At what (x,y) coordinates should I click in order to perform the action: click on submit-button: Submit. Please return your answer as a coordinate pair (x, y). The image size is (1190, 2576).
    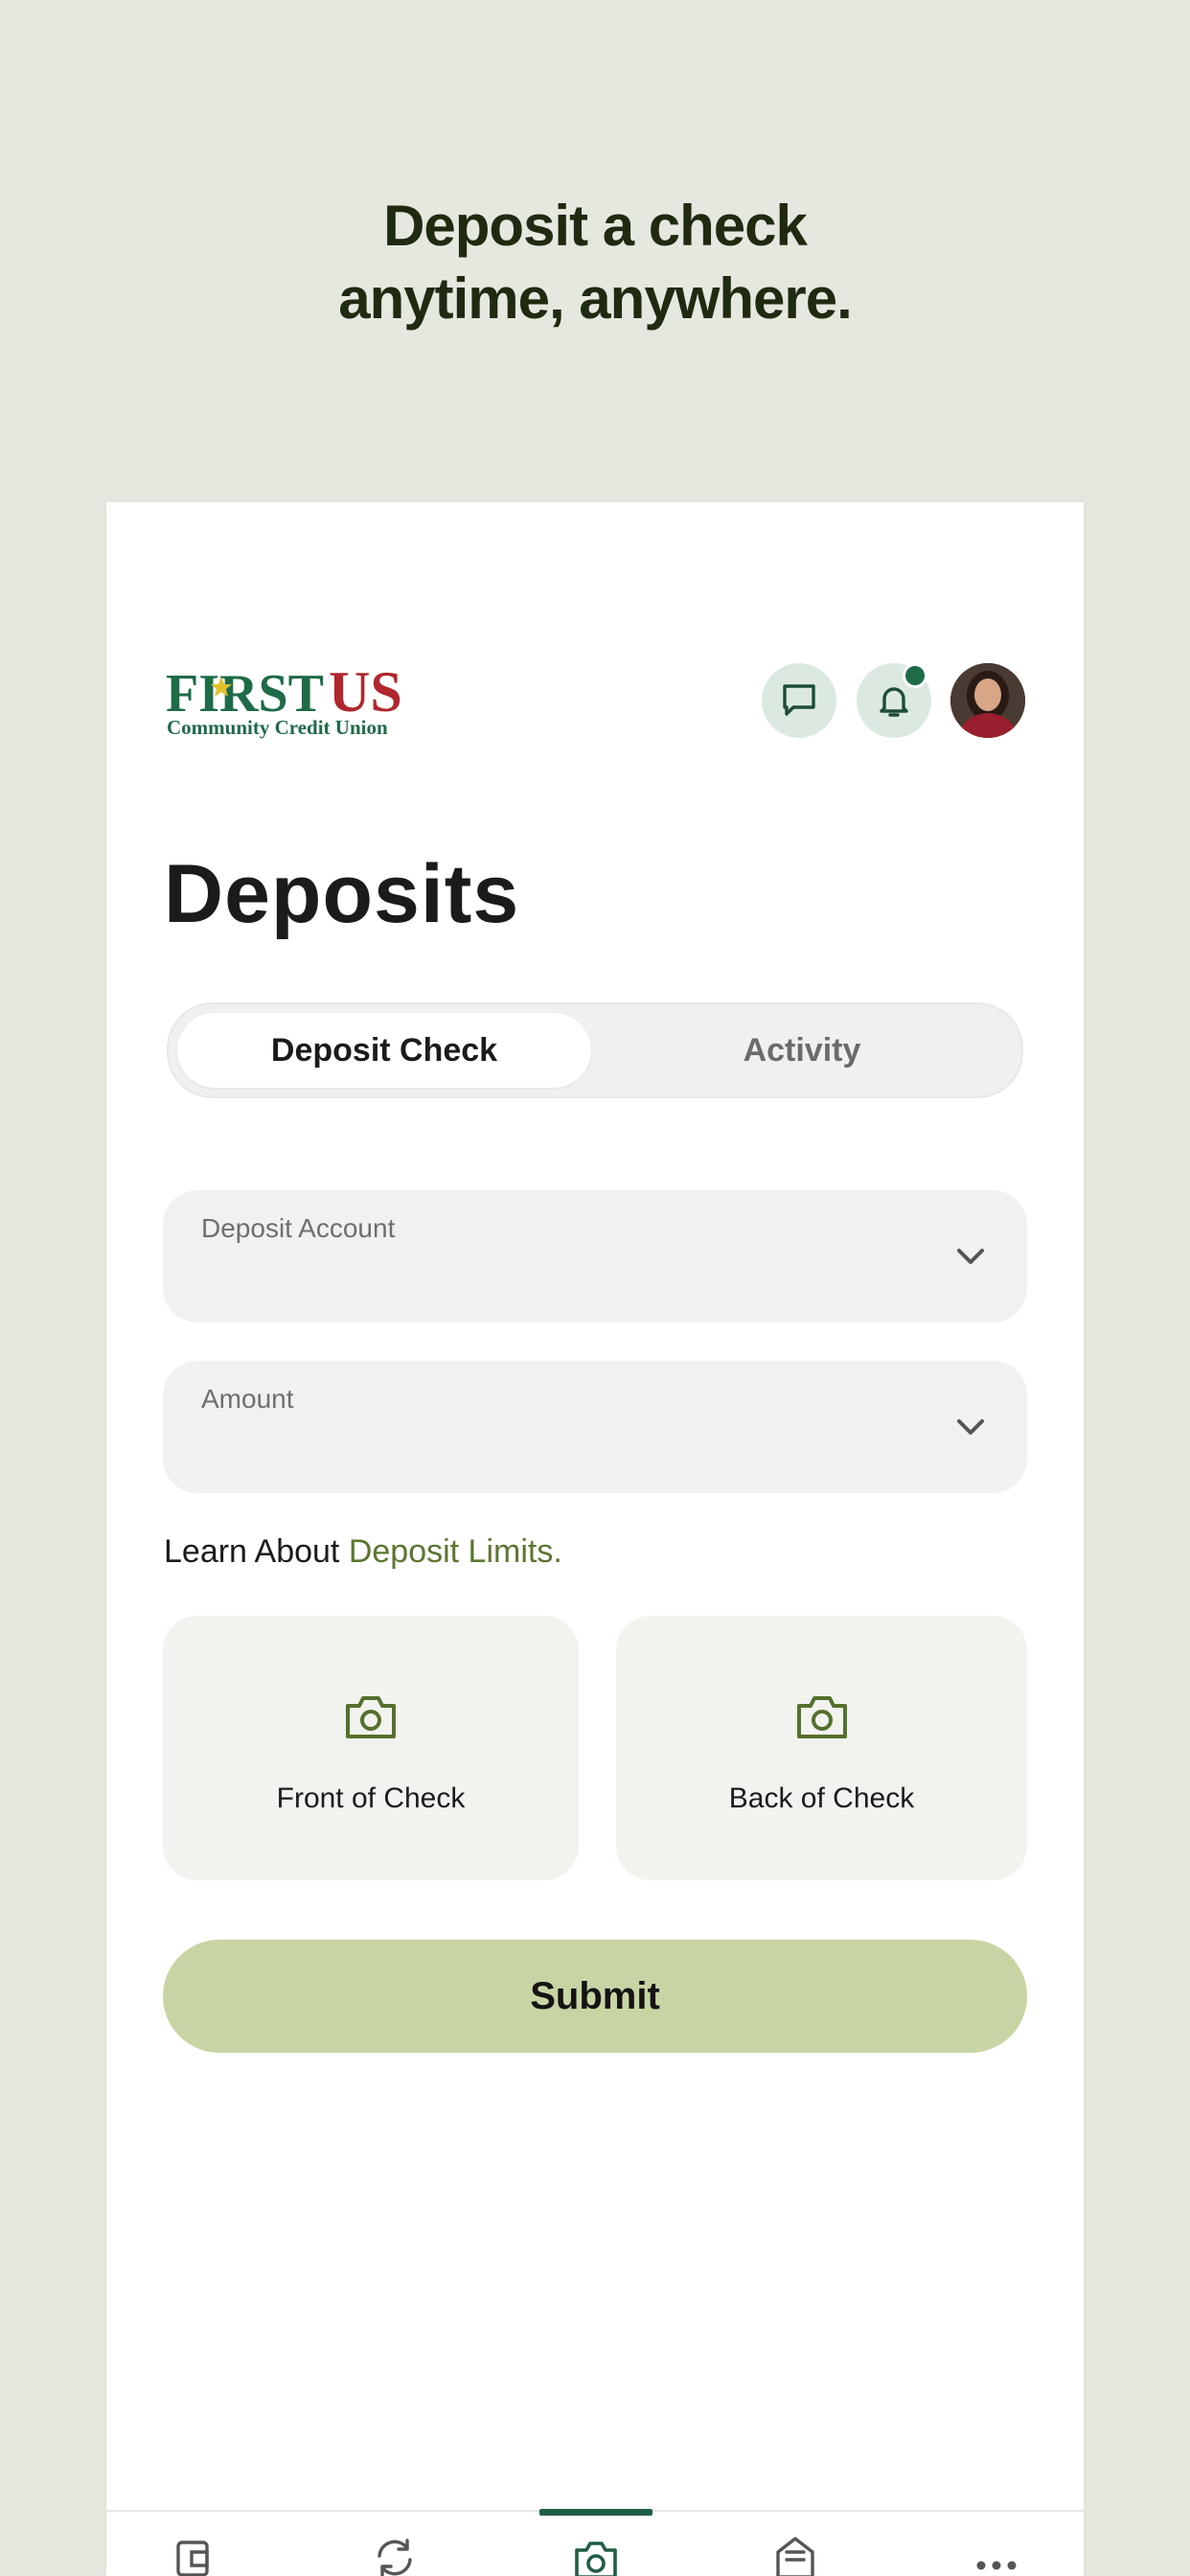
    Looking at the image, I should click on (595, 1997).